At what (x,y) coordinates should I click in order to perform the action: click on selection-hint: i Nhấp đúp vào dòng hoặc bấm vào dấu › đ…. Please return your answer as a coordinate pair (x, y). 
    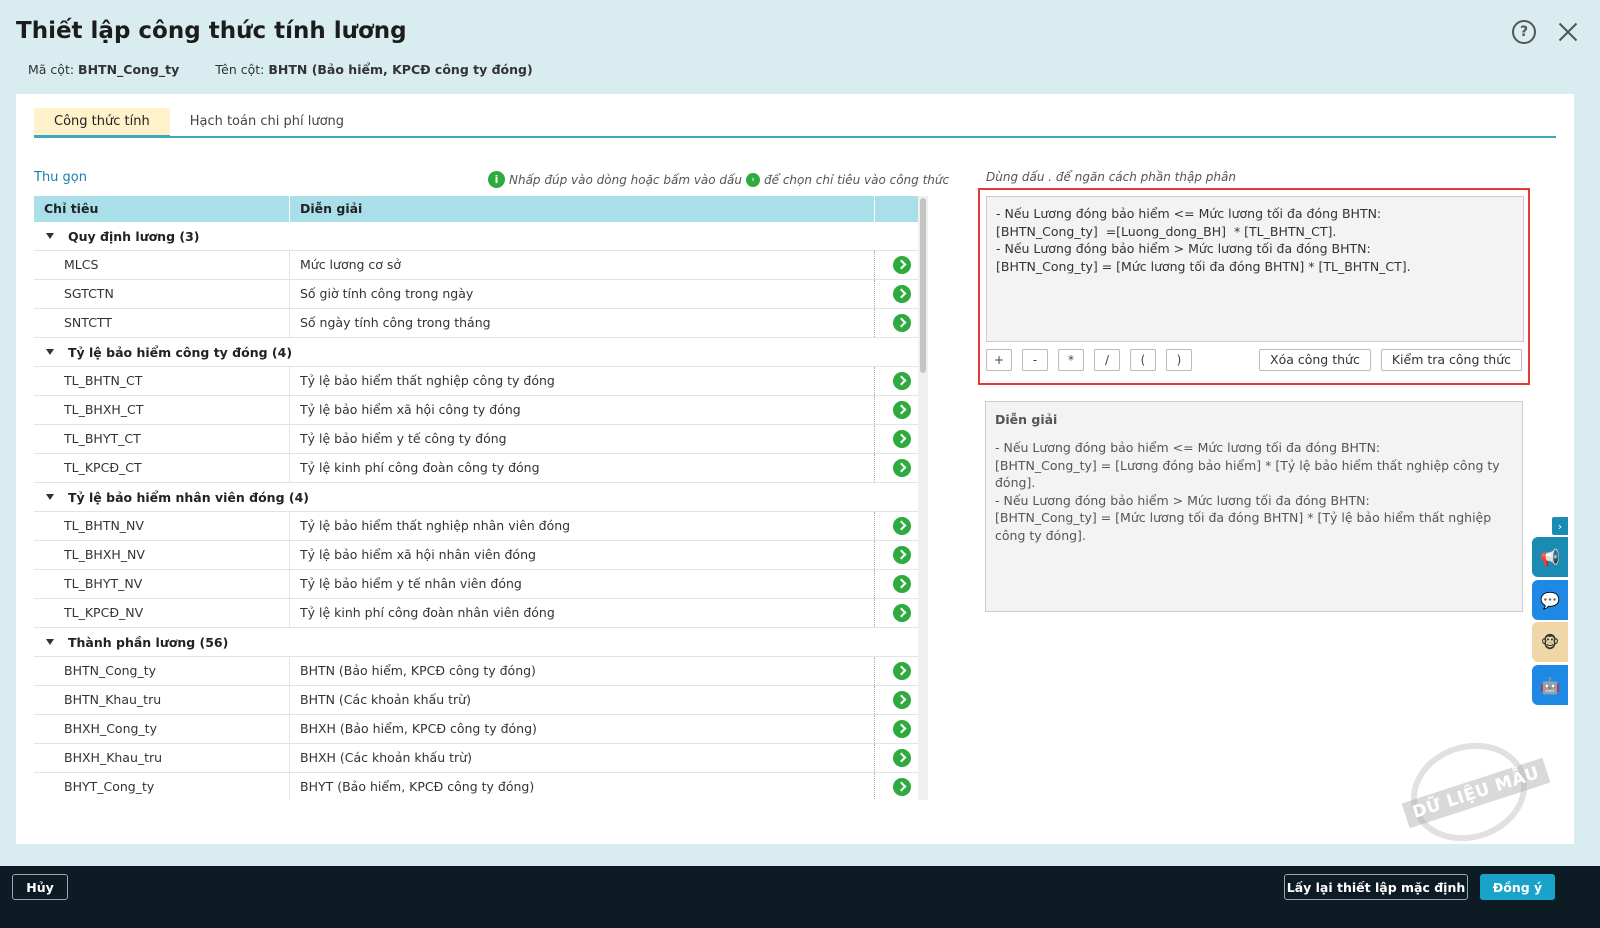
    Looking at the image, I should click on (718, 179).